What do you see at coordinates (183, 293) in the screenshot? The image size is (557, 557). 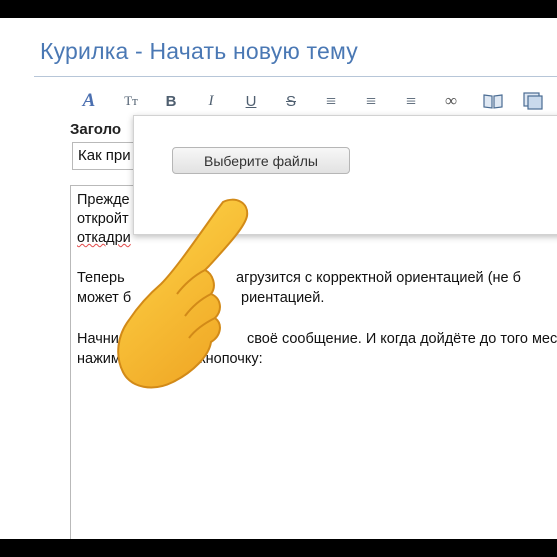 I see `pointing-hand-icon` at bounding box center [183, 293].